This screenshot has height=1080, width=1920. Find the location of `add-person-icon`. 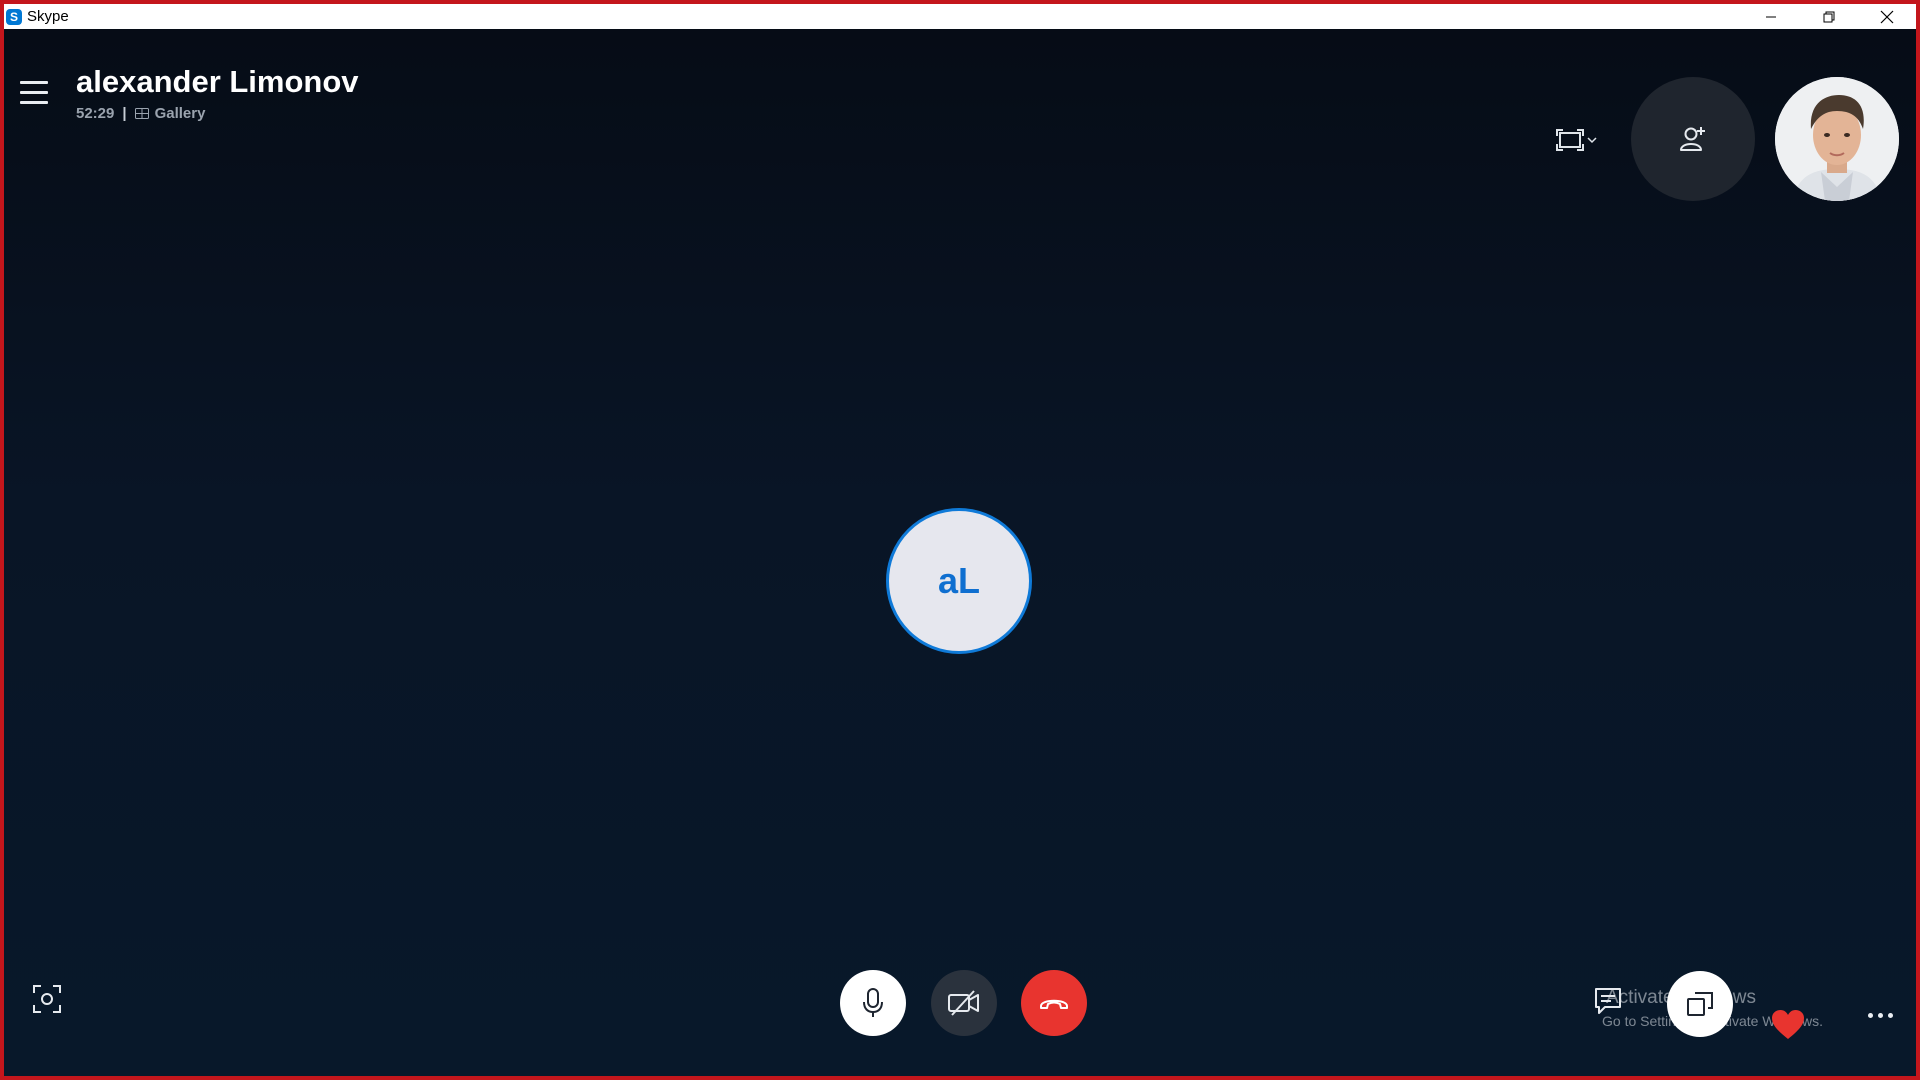

add-person-icon is located at coordinates (1692, 139).